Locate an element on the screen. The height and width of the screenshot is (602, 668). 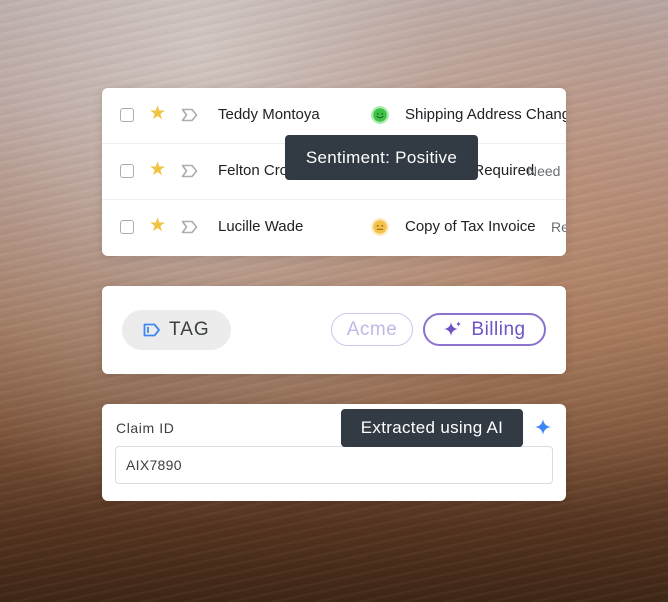
sentiment-tooltip: Sentiment: Positive is located at coordinates (381, 157).